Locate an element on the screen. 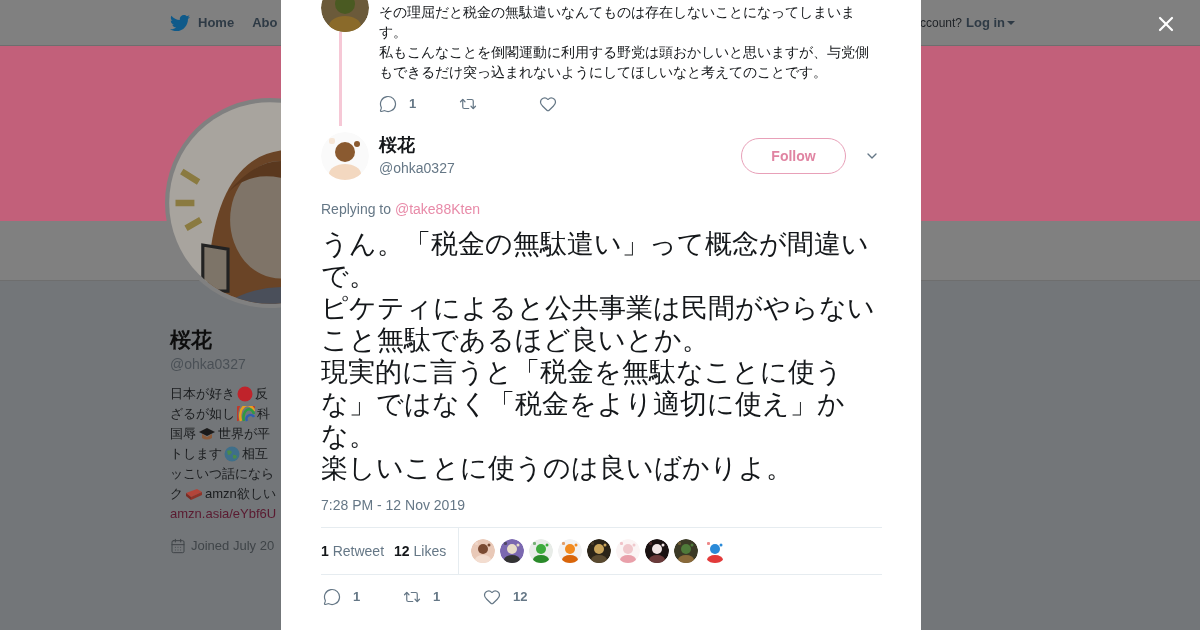 This screenshot has width=1200, height=630. author-handle: @ohka0327 is located at coordinates (417, 168).